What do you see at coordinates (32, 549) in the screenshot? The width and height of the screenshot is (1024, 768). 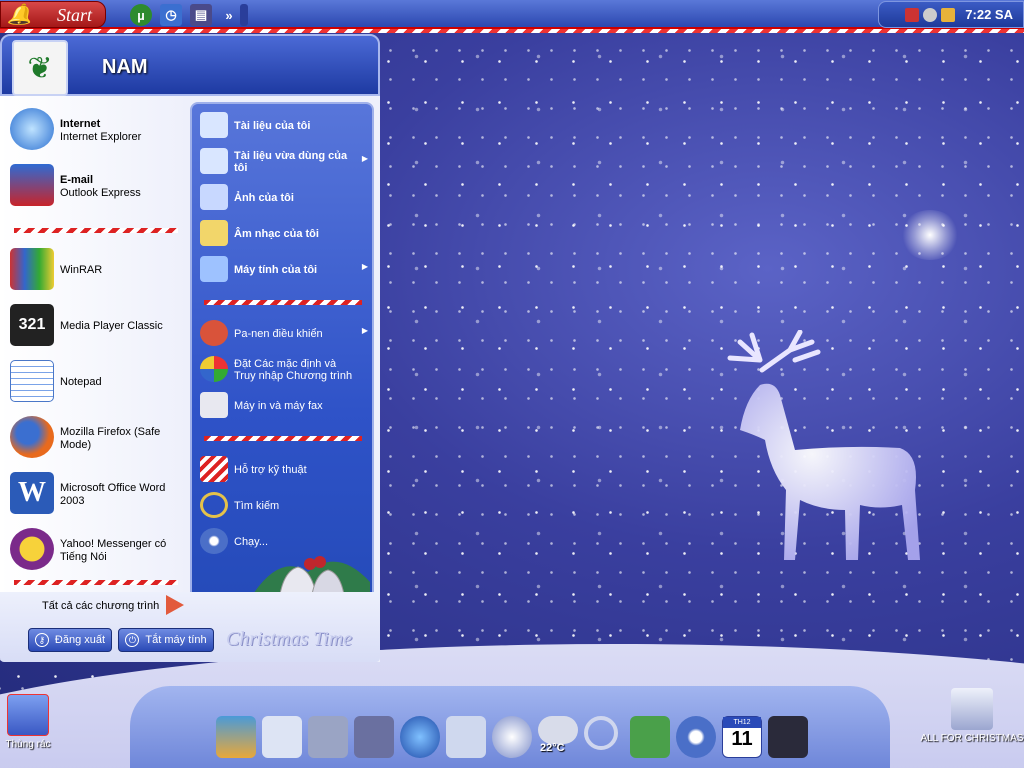 I see `yahoo-messenger-icon` at bounding box center [32, 549].